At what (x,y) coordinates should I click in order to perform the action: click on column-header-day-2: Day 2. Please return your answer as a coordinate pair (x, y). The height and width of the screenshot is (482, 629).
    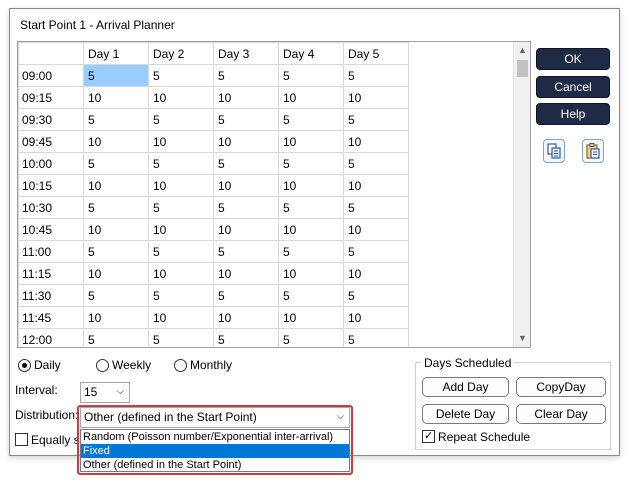
    Looking at the image, I should click on (181, 53).